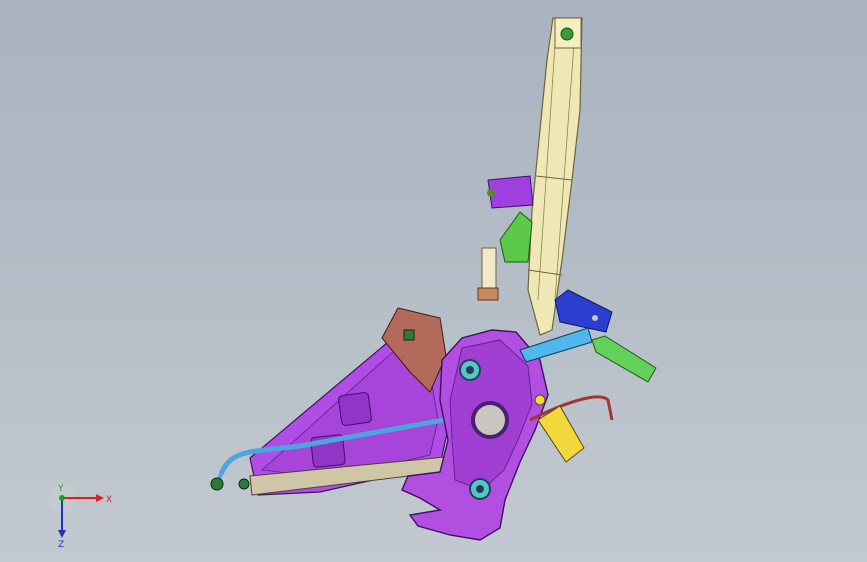  I want to click on cable-mid-fastener, so click(244, 484).